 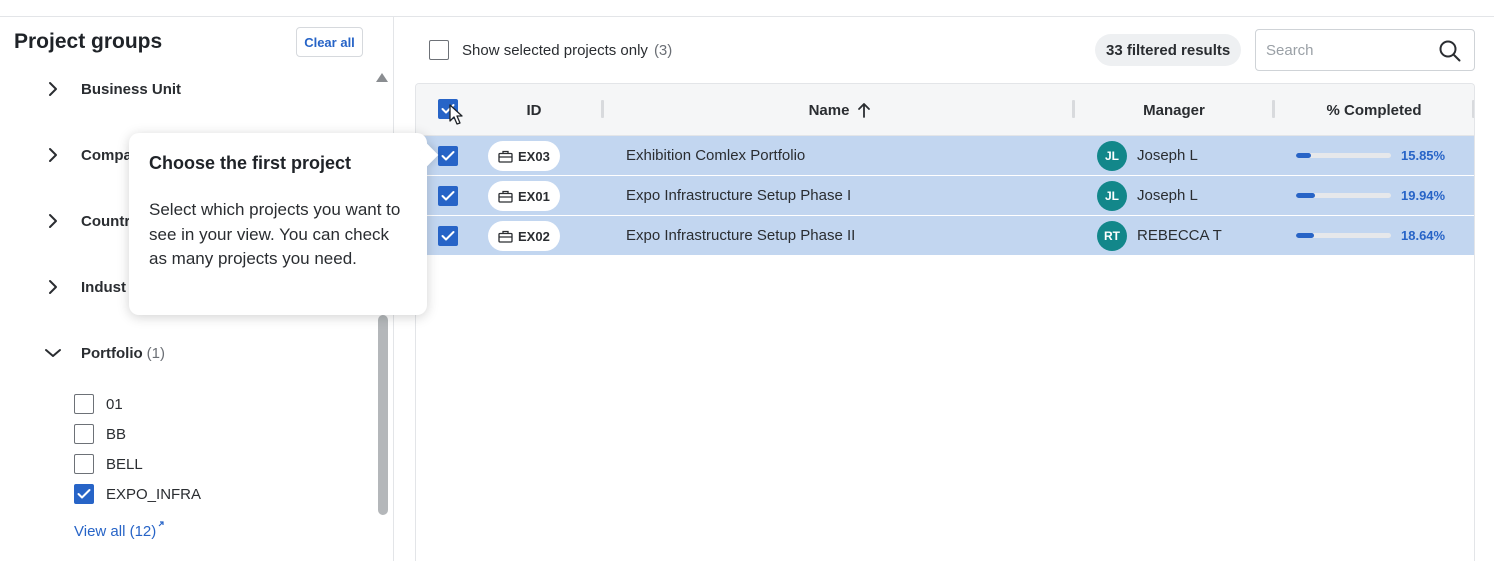 I want to click on clear-all-button: Clear all, so click(x=329, y=42).